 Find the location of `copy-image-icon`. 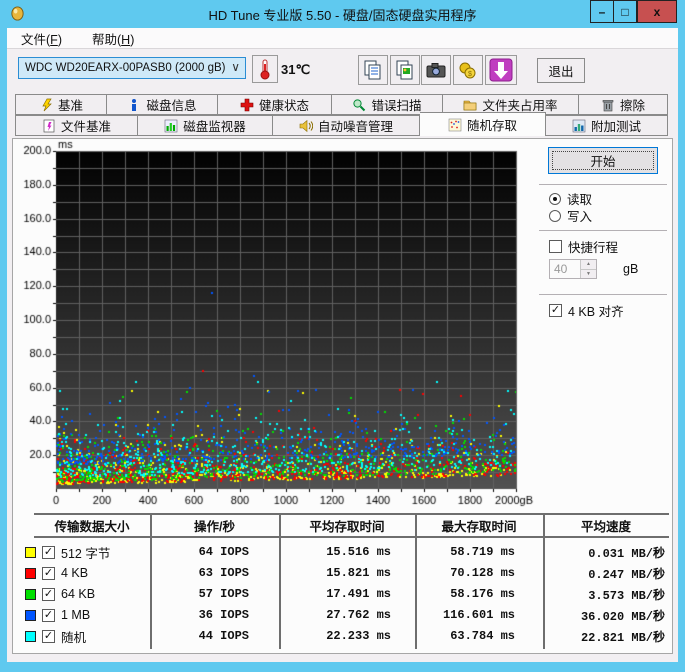

copy-image-icon is located at coordinates (404, 70).